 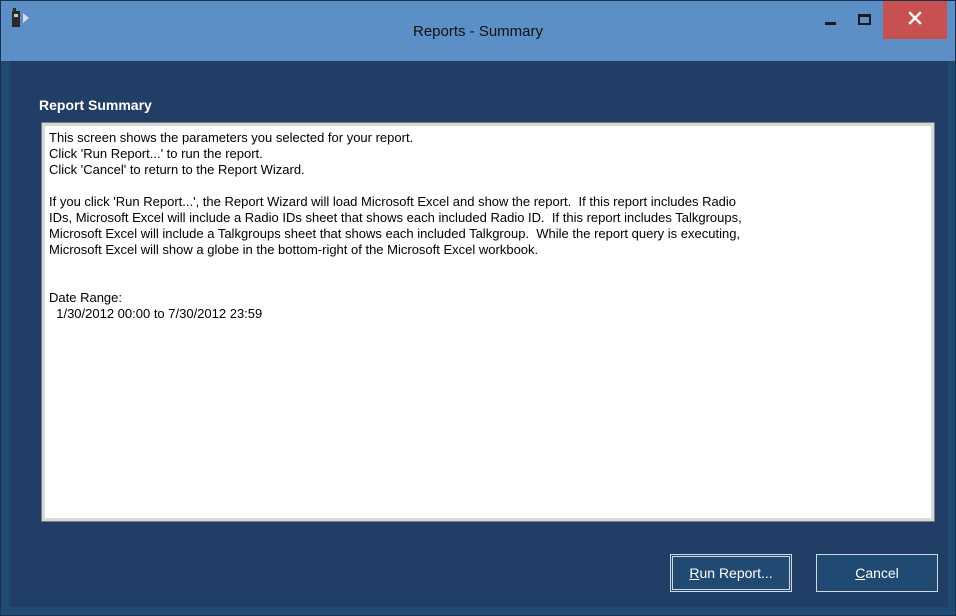 I want to click on summary-line: Click 'Run Report...' to run the report., so click(x=156, y=153).